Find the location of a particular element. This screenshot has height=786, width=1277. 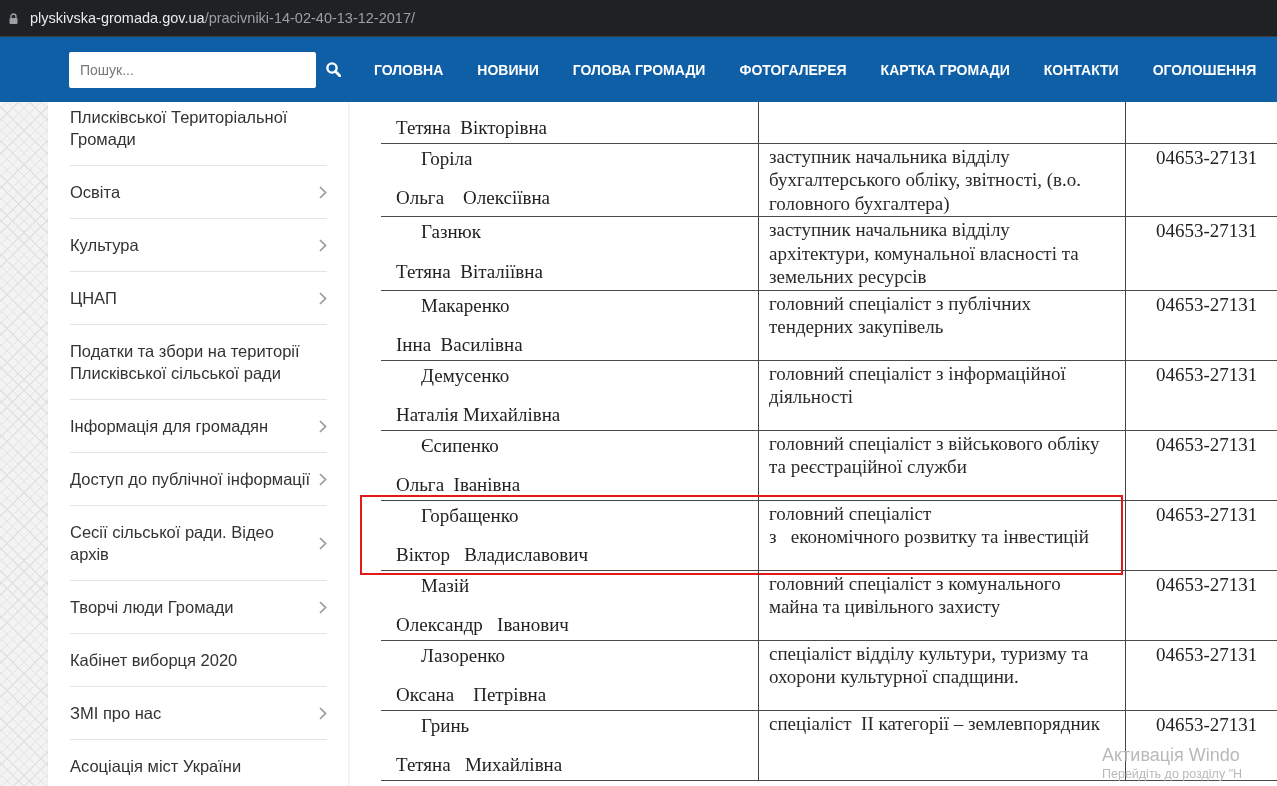

staff-surname: Горіла is located at coordinates (447, 158).